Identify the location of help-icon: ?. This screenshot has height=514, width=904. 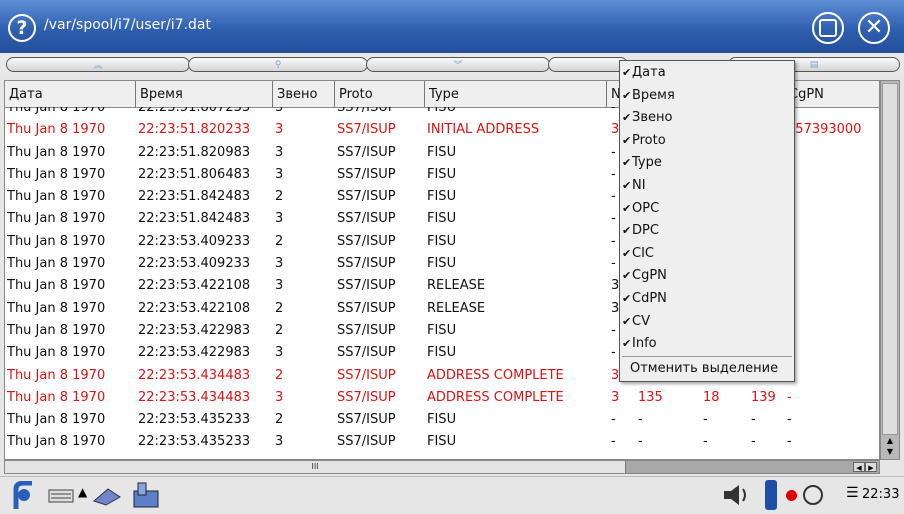
(22, 28).